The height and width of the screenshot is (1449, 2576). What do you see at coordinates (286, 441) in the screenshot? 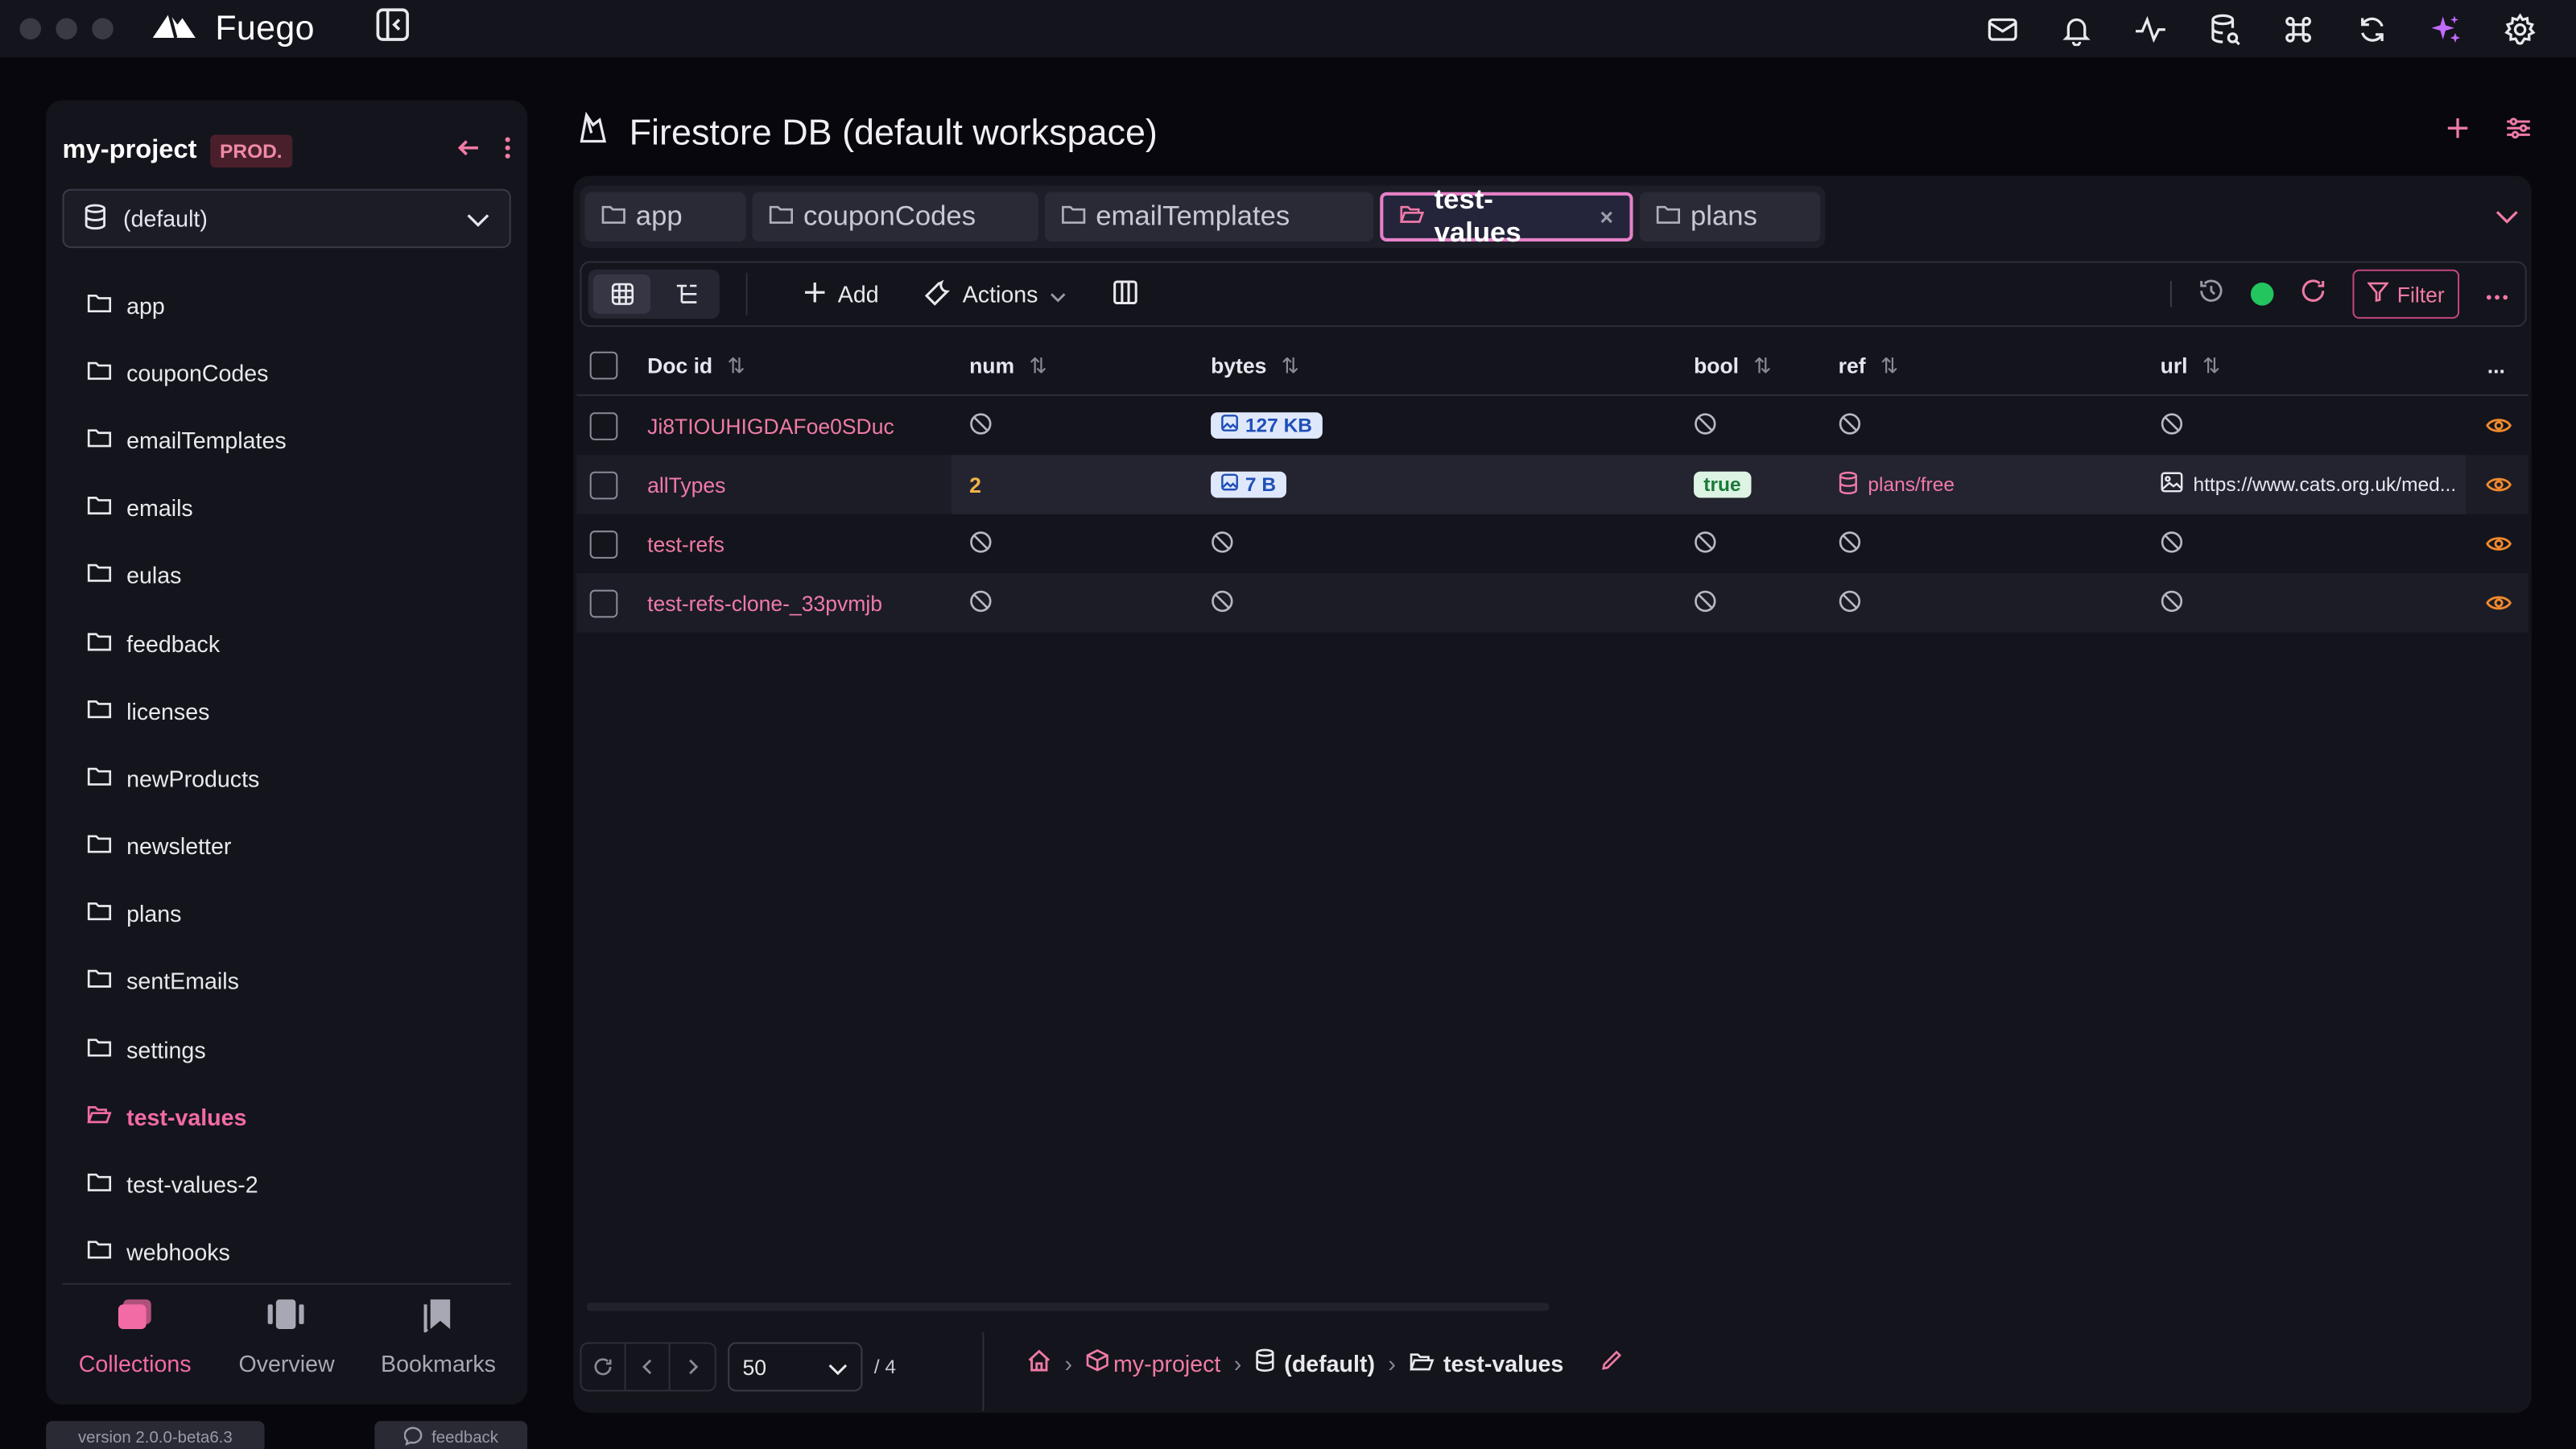
I see `sidebar-item-emailtemplates: emailTemplates` at bounding box center [286, 441].